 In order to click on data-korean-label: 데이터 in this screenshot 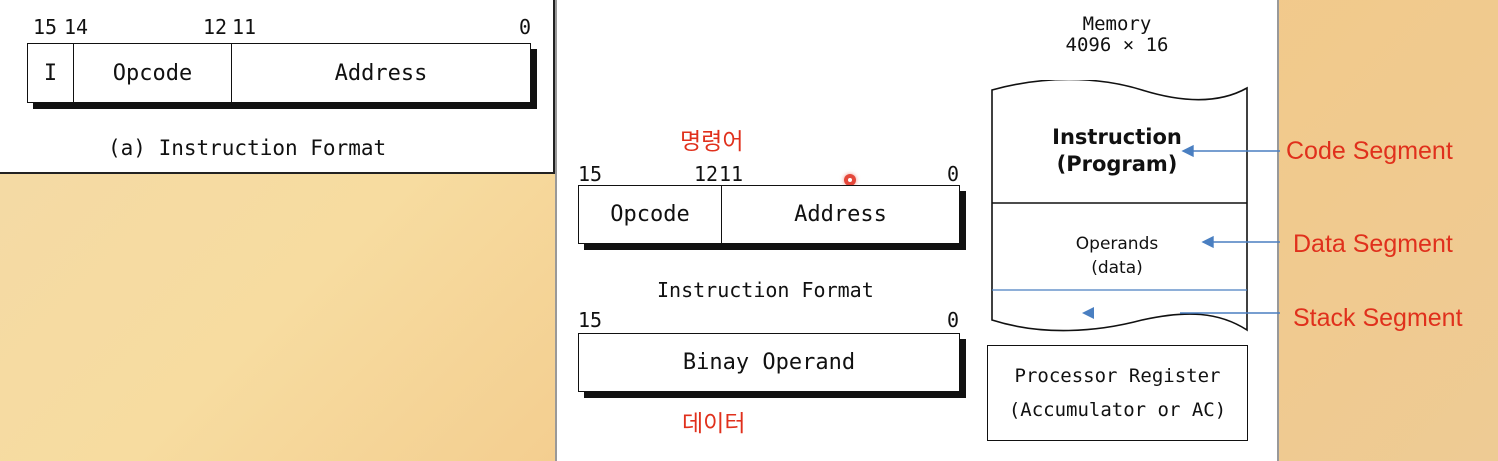, I will do `click(714, 424)`.